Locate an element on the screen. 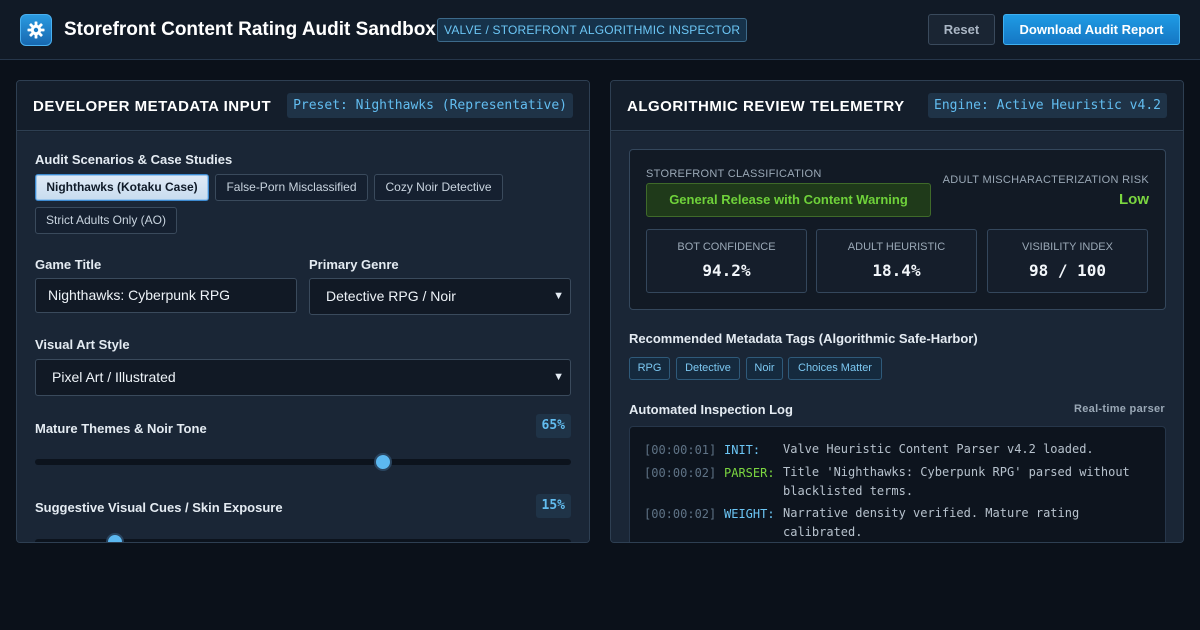  tag-chip: Choices Matter is located at coordinates (835, 368).